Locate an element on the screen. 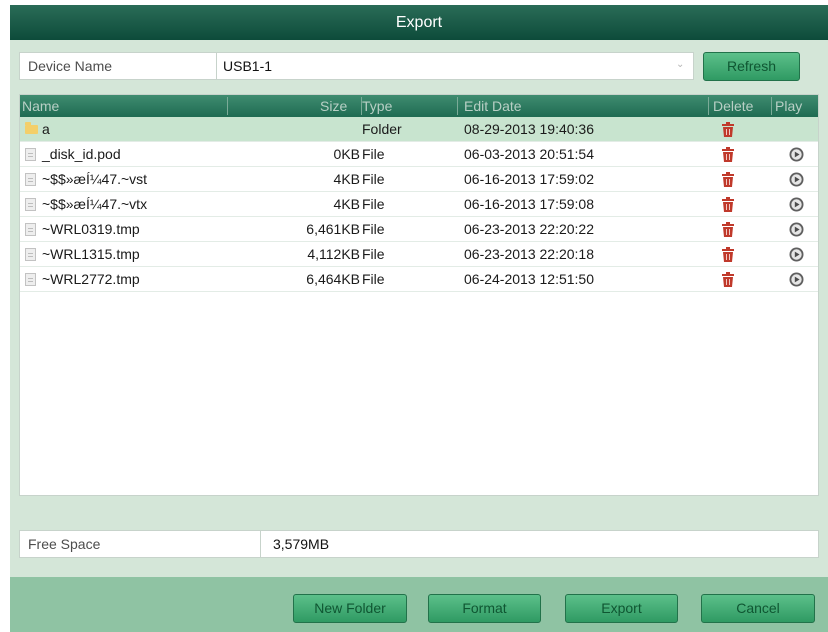 Image resolution: width=828 pixels, height=632 pixels. file-name: ~WRL2772.tmp is located at coordinates (91, 279).